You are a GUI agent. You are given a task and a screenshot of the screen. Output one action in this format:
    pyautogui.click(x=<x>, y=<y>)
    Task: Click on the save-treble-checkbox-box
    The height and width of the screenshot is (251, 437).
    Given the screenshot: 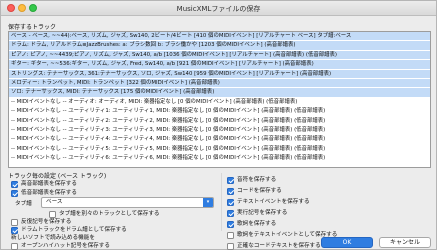 What is the action you would take?
    pyautogui.click(x=14, y=184)
    